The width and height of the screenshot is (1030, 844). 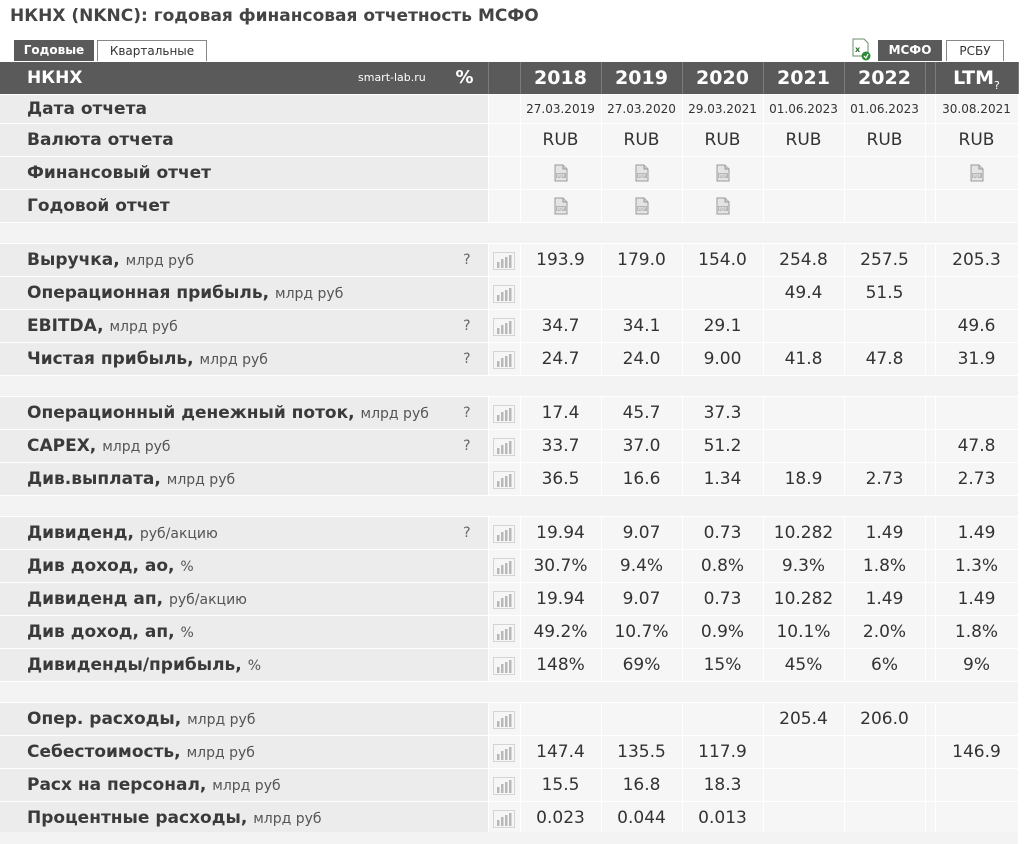 I want to click on value-cell: 51.2, so click(x=723, y=446).